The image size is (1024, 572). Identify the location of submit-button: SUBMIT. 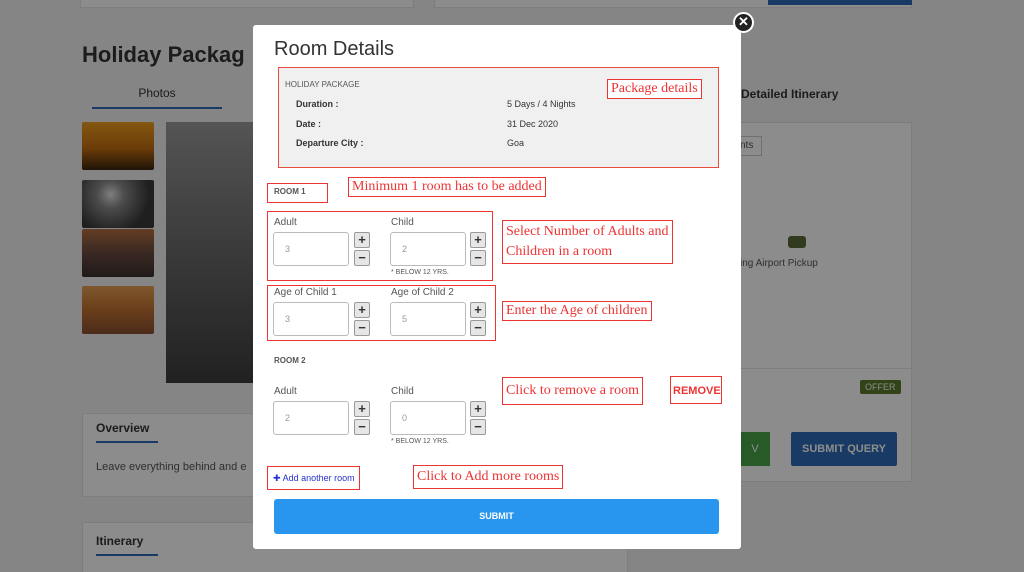
(496, 516).